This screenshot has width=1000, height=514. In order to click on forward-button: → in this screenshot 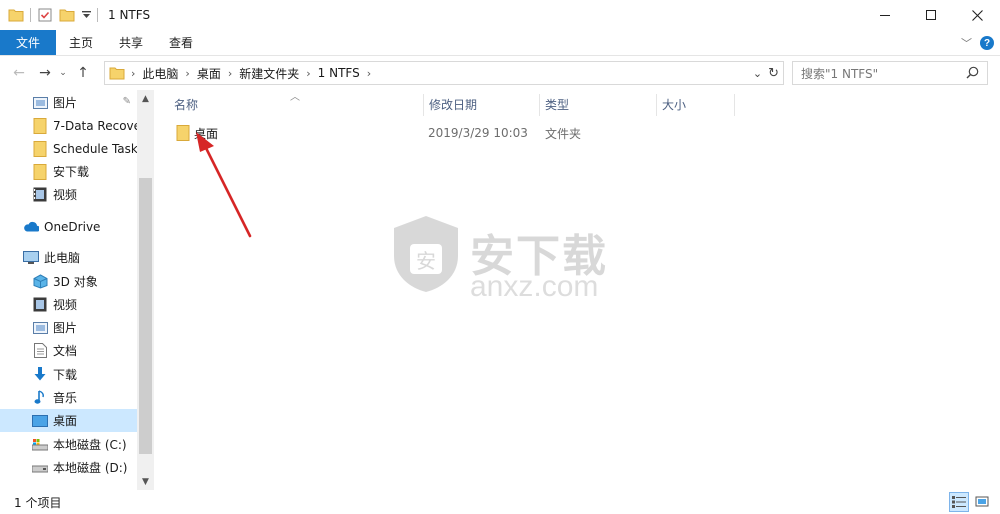, I will do `click(45, 73)`.